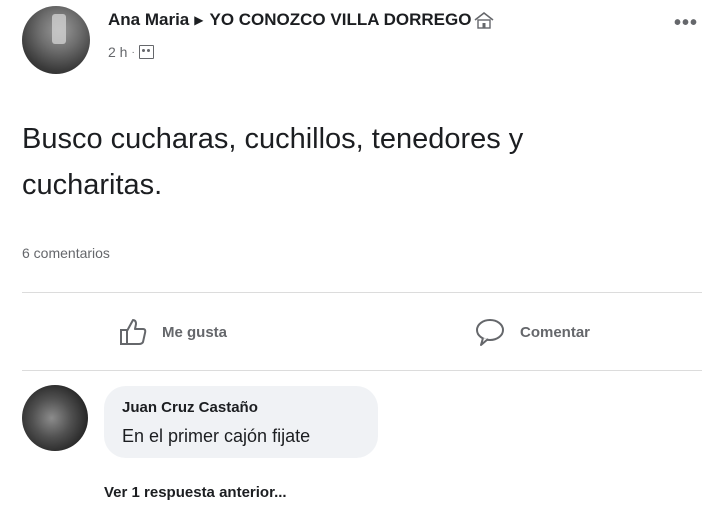 Image resolution: width=720 pixels, height=517 pixels. What do you see at coordinates (190, 407) in the screenshot?
I see `comment-author: Juan Cruz Castaño` at bounding box center [190, 407].